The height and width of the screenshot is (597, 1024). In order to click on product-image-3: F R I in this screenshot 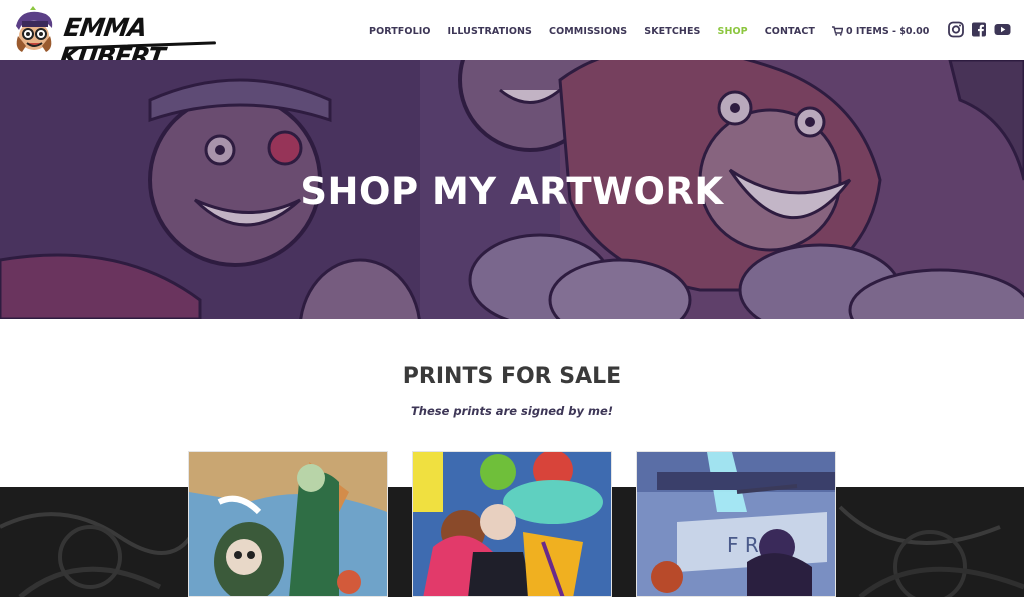, I will do `click(736, 524)`.